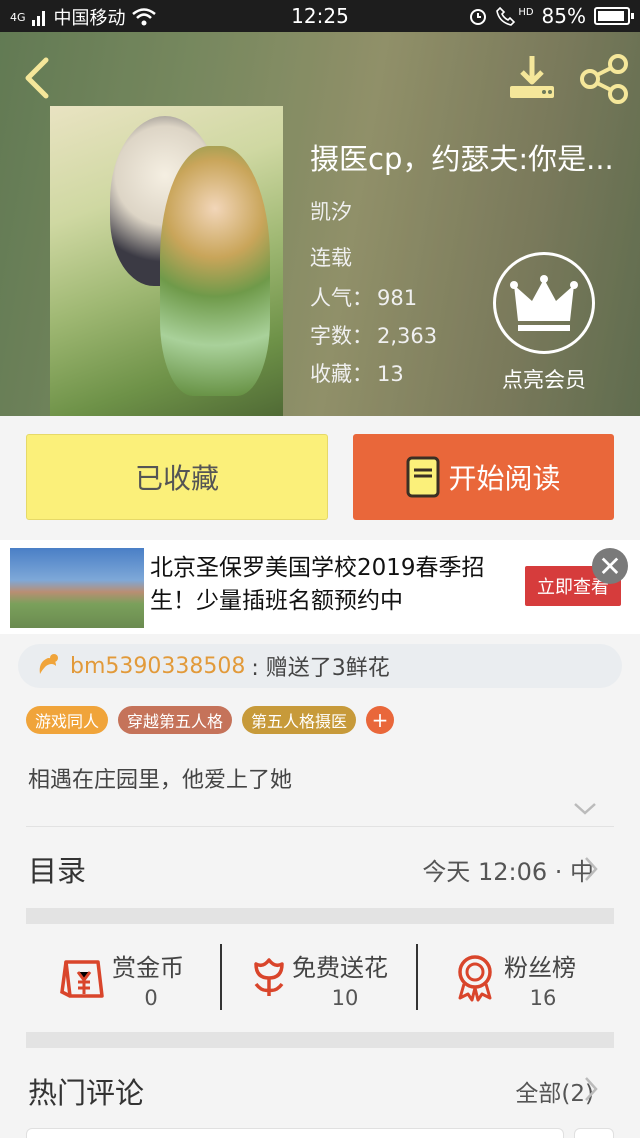  Describe the element at coordinates (345, 998) in the screenshot. I see `reward-flowers-value: 10` at that location.